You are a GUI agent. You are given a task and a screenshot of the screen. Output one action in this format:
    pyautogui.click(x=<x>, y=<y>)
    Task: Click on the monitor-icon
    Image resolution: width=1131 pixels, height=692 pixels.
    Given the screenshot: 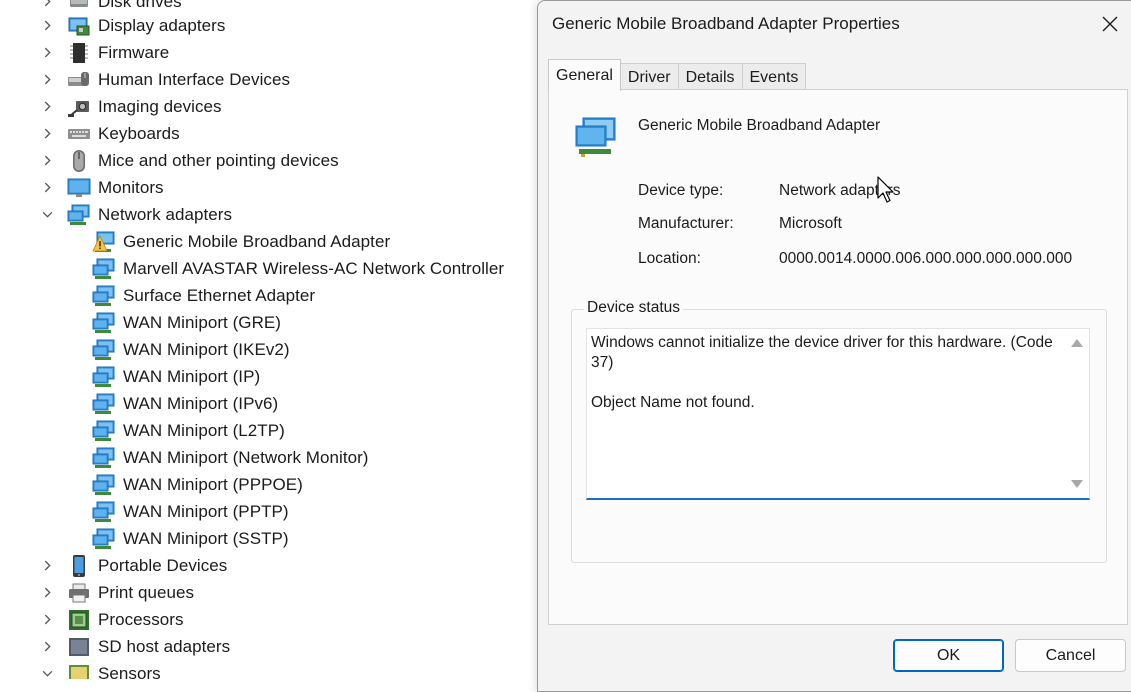 What is the action you would take?
    pyautogui.click(x=79, y=188)
    